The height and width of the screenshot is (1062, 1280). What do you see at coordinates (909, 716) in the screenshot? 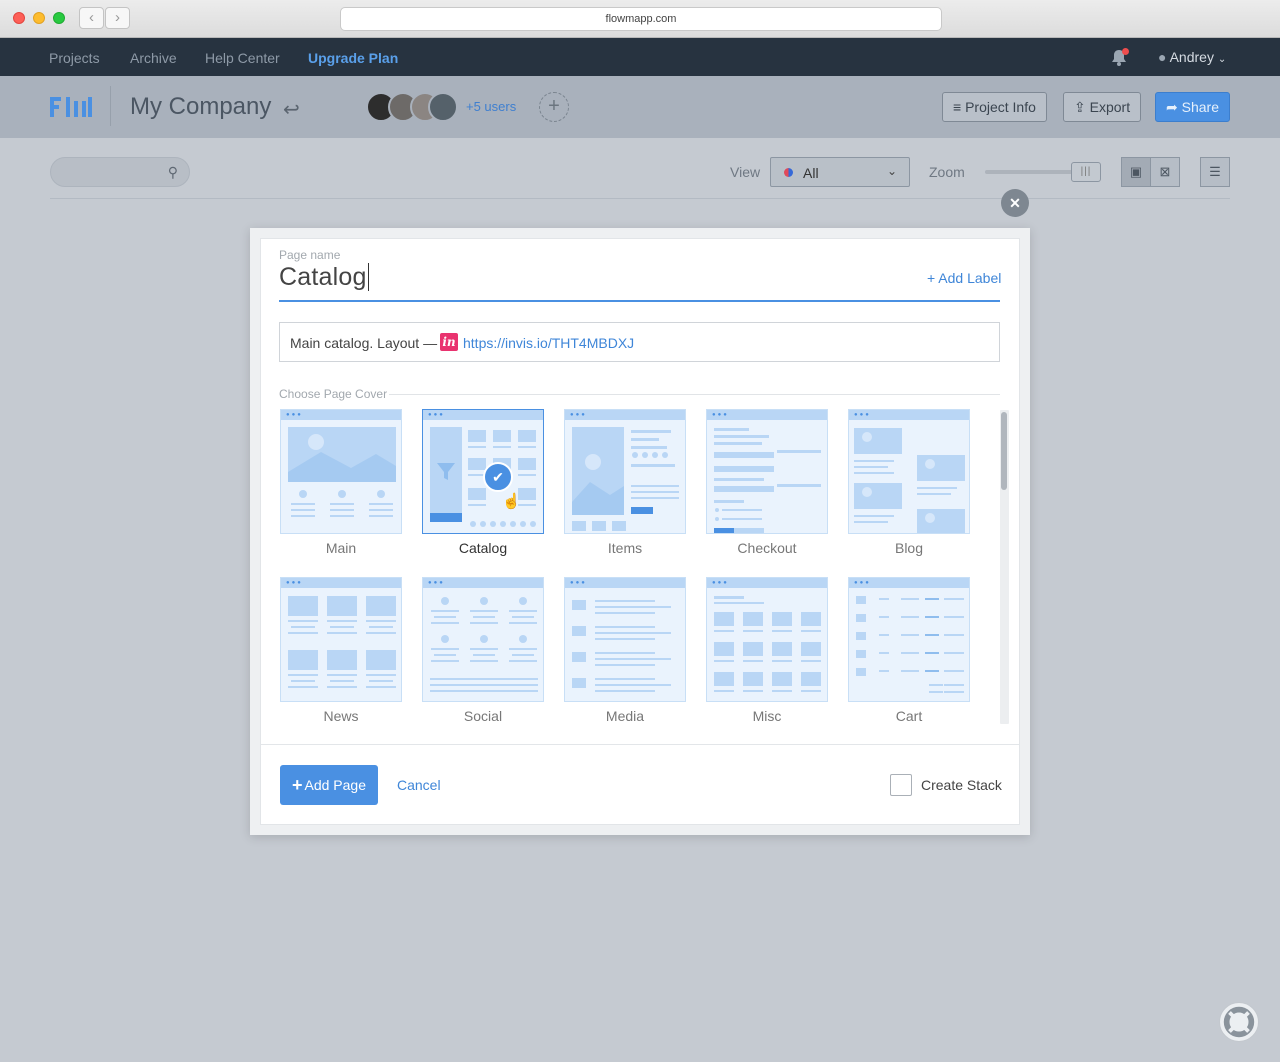
I see `cover-label-cart: Cart` at bounding box center [909, 716].